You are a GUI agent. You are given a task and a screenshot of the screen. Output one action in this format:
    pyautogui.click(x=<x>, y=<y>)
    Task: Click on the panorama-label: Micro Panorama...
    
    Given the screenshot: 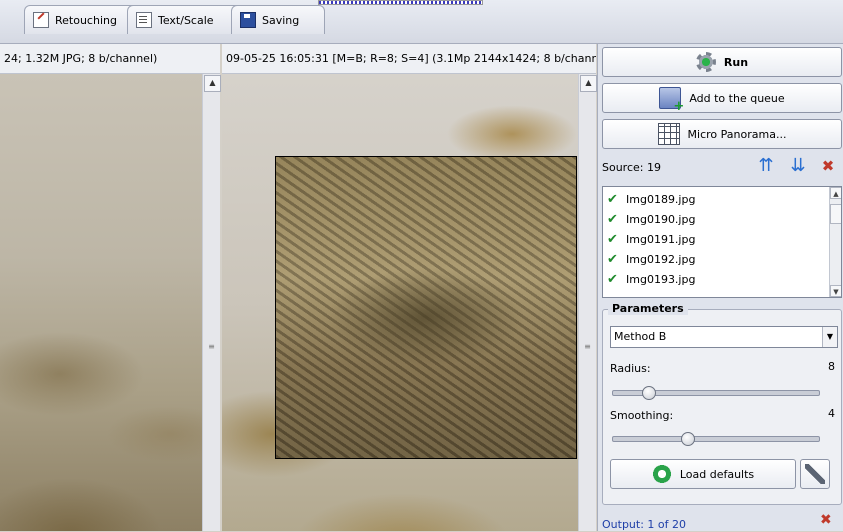 What is the action you would take?
    pyautogui.click(x=737, y=134)
    